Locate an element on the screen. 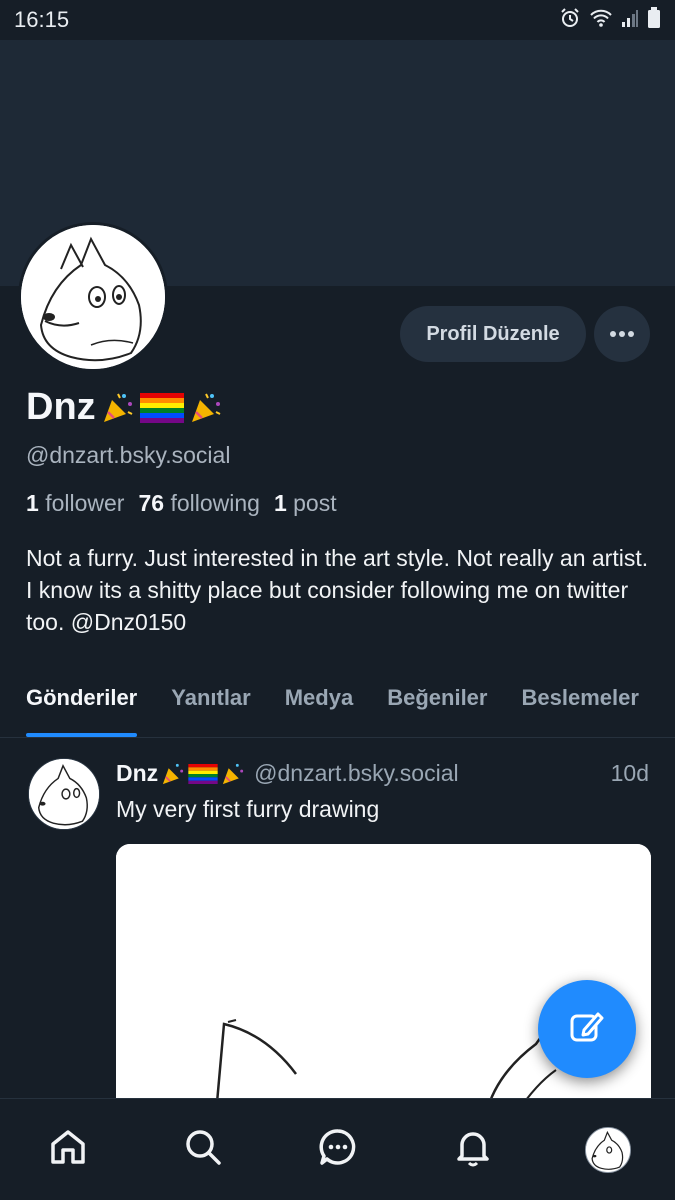 The width and height of the screenshot is (675, 1200). more-options-button is located at coordinates (622, 334).